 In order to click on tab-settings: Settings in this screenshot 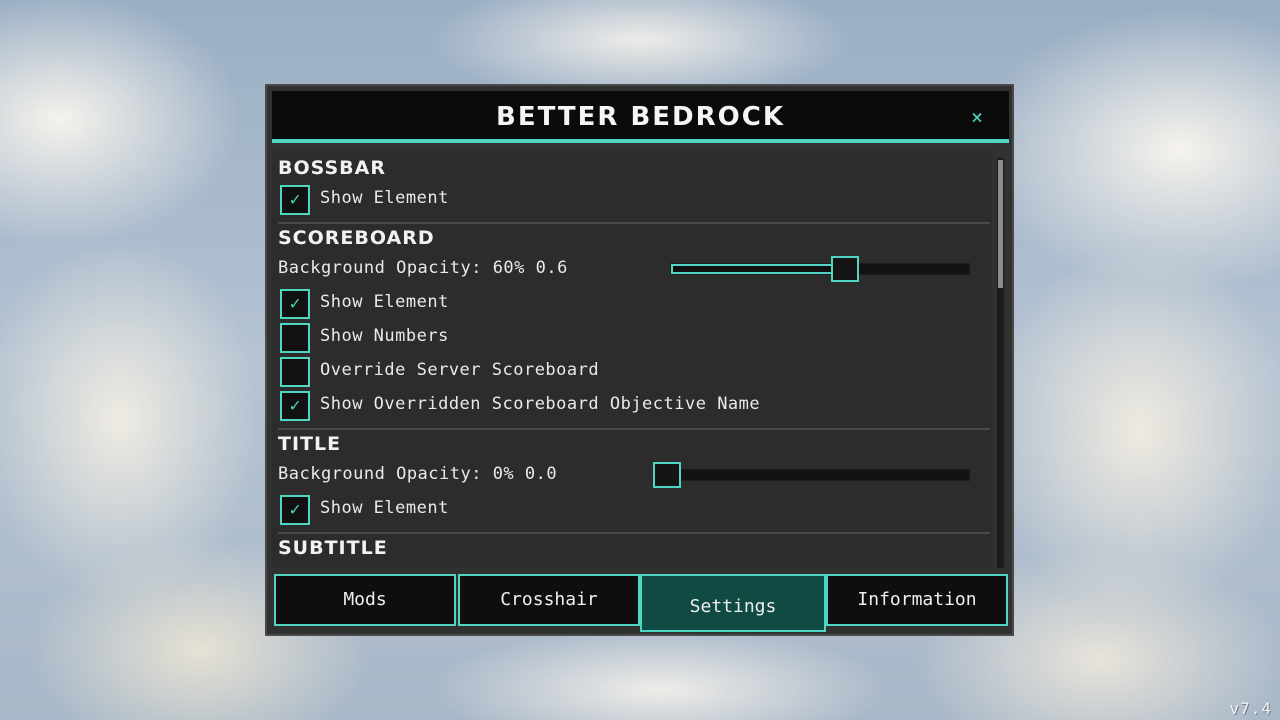, I will do `click(733, 603)`.